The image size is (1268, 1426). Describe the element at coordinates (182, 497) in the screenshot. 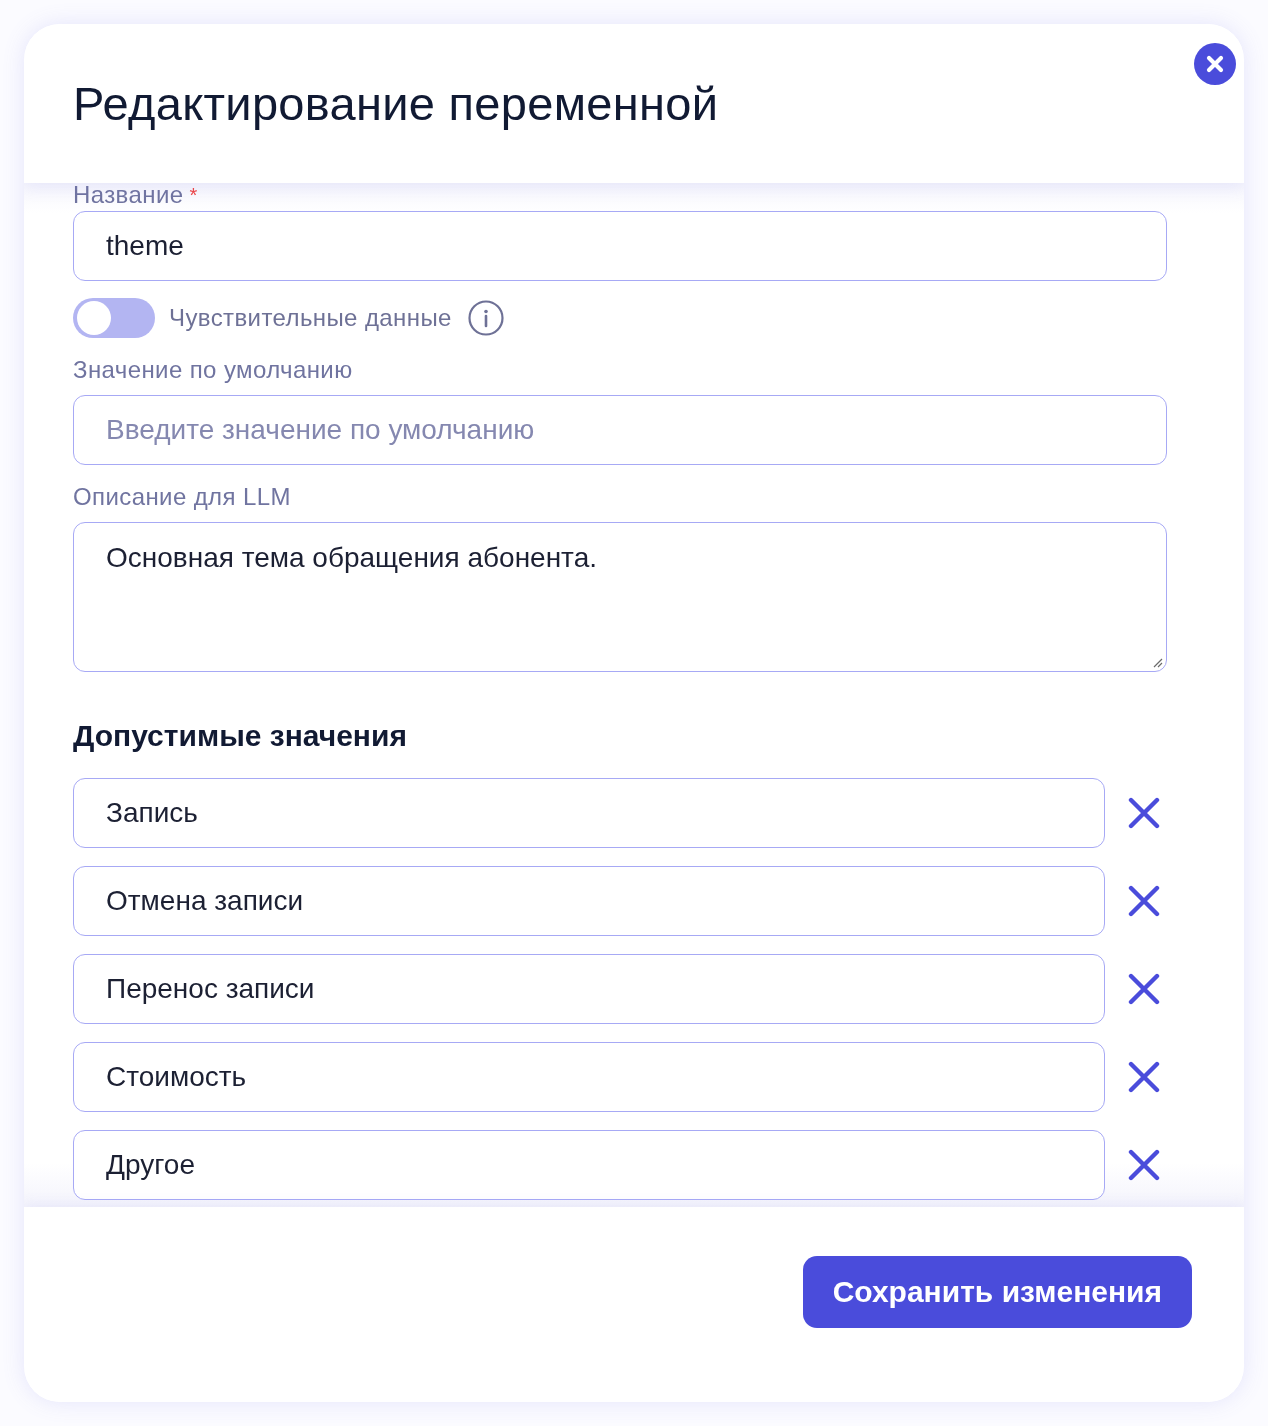

I see `field-label: Описание для LLM` at that location.